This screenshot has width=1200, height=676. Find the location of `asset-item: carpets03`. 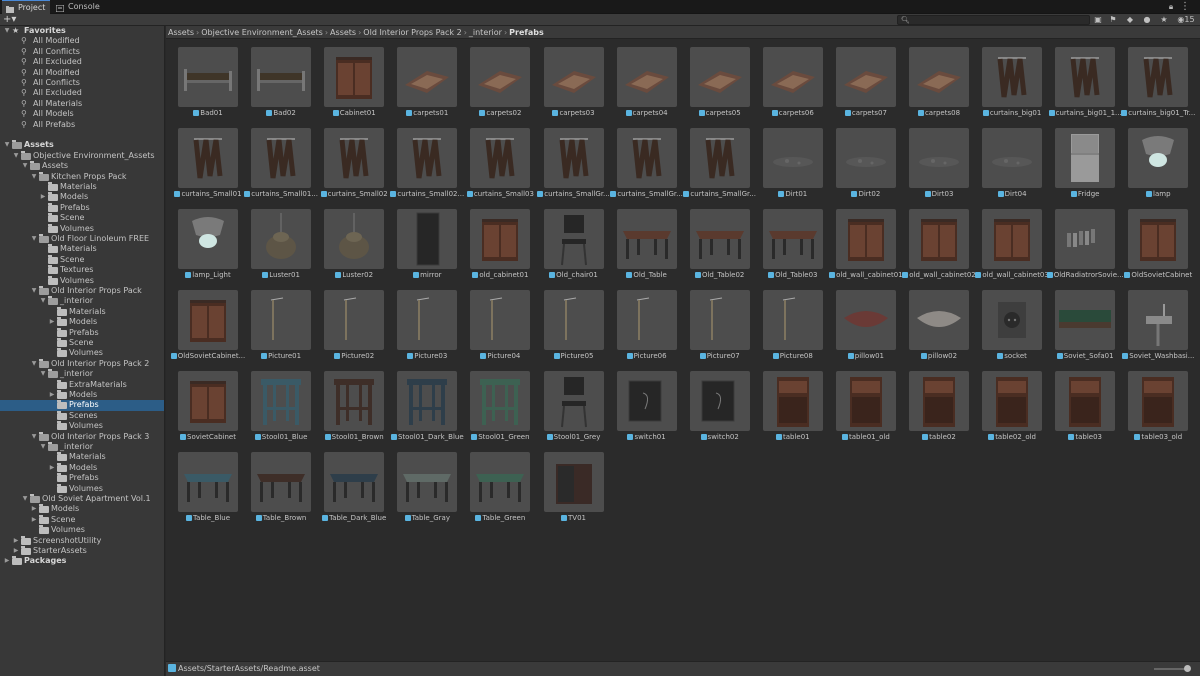

asset-item: carpets03 is located at coordinates (568, 80).